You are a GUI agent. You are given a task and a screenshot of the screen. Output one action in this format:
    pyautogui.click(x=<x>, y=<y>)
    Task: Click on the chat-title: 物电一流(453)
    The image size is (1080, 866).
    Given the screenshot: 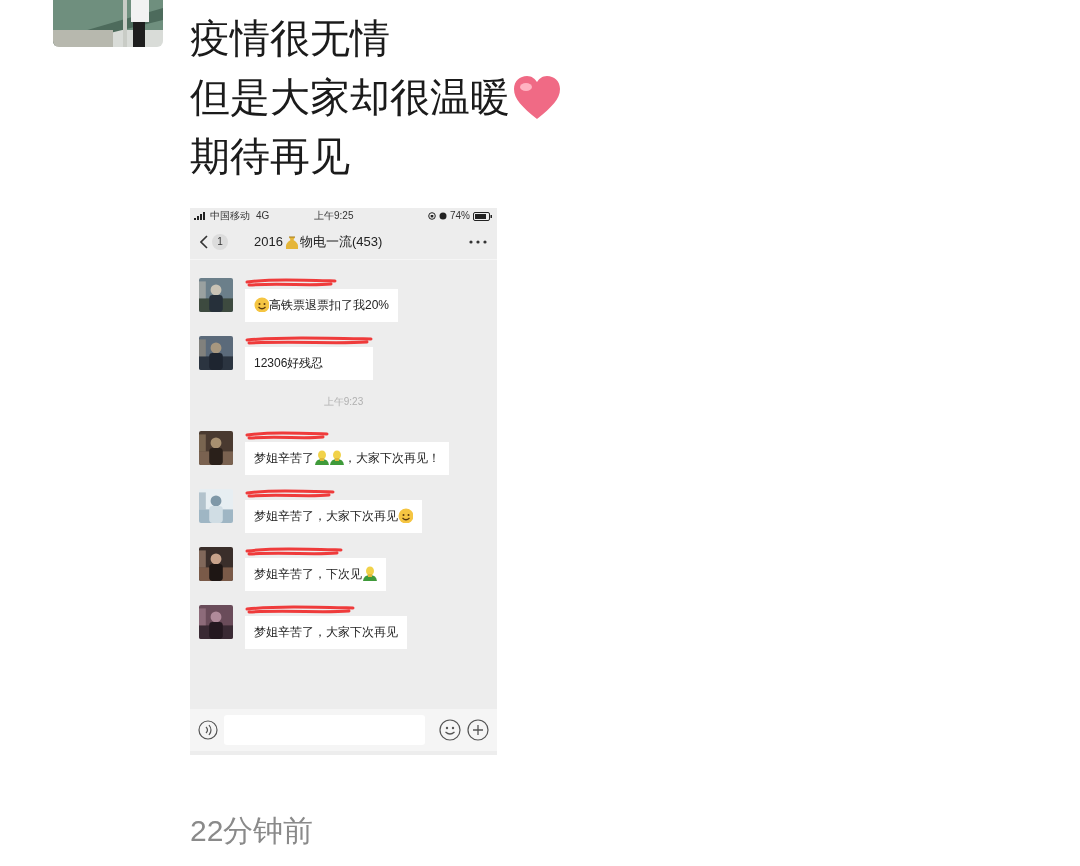 What is the action you would take?
    pyautogui.click(x=341, y=241)
    